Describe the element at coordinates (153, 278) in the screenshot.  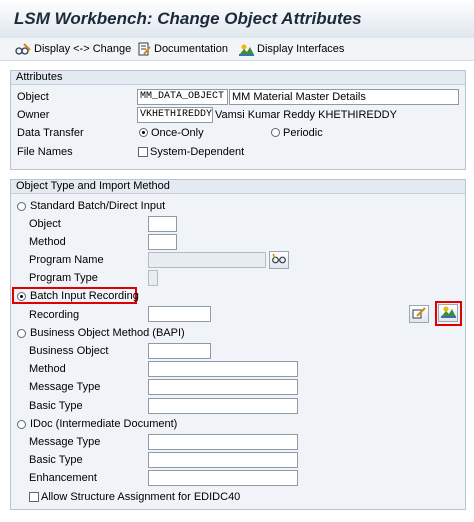
I see `program-type-field` at that location.